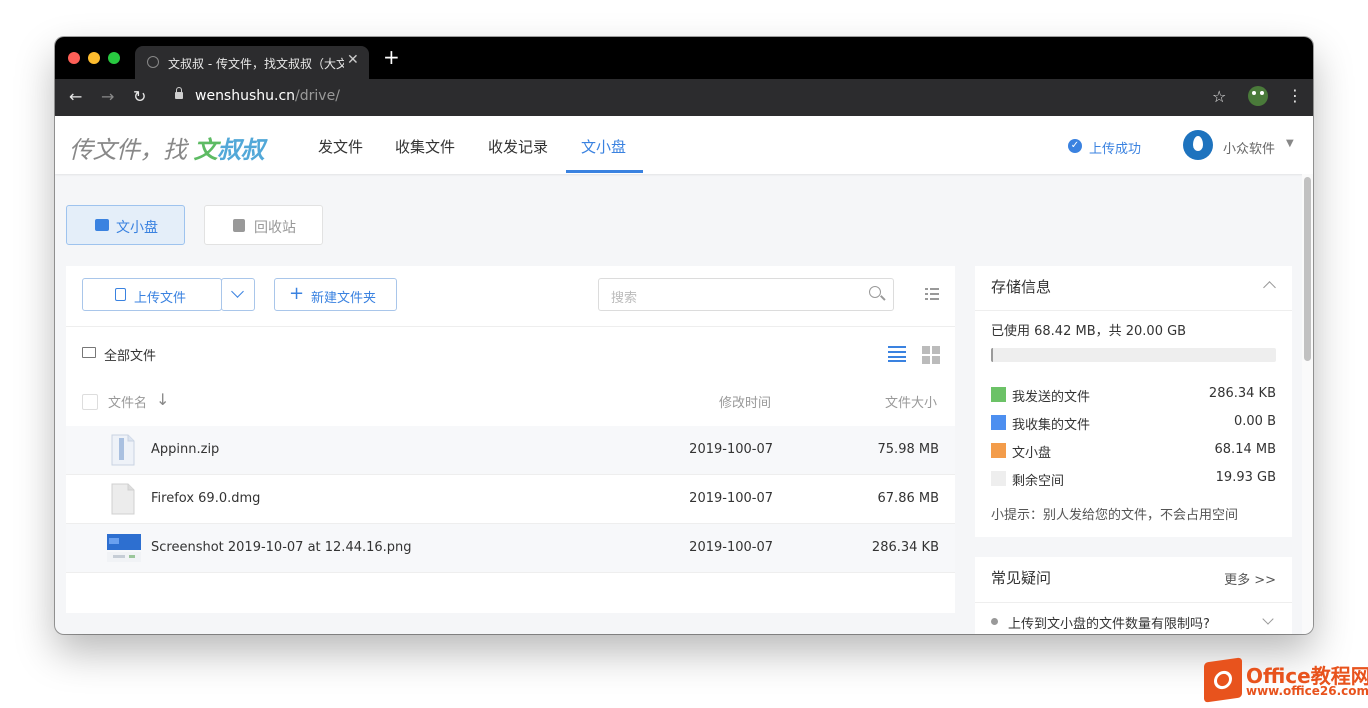 The height and width of the screenshot is (708, 1368). What do you see at coordinates (281, 547) in the screenshot?
I see `file-name: Screenshot 2019-10-07 at 12.44.16.png` at bounding box center [281, 547].